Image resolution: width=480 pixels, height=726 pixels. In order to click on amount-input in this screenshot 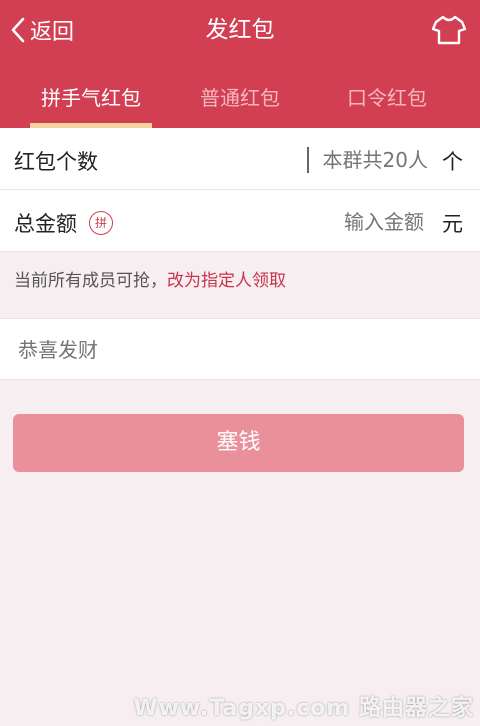, I will do `click(363, 222)`.